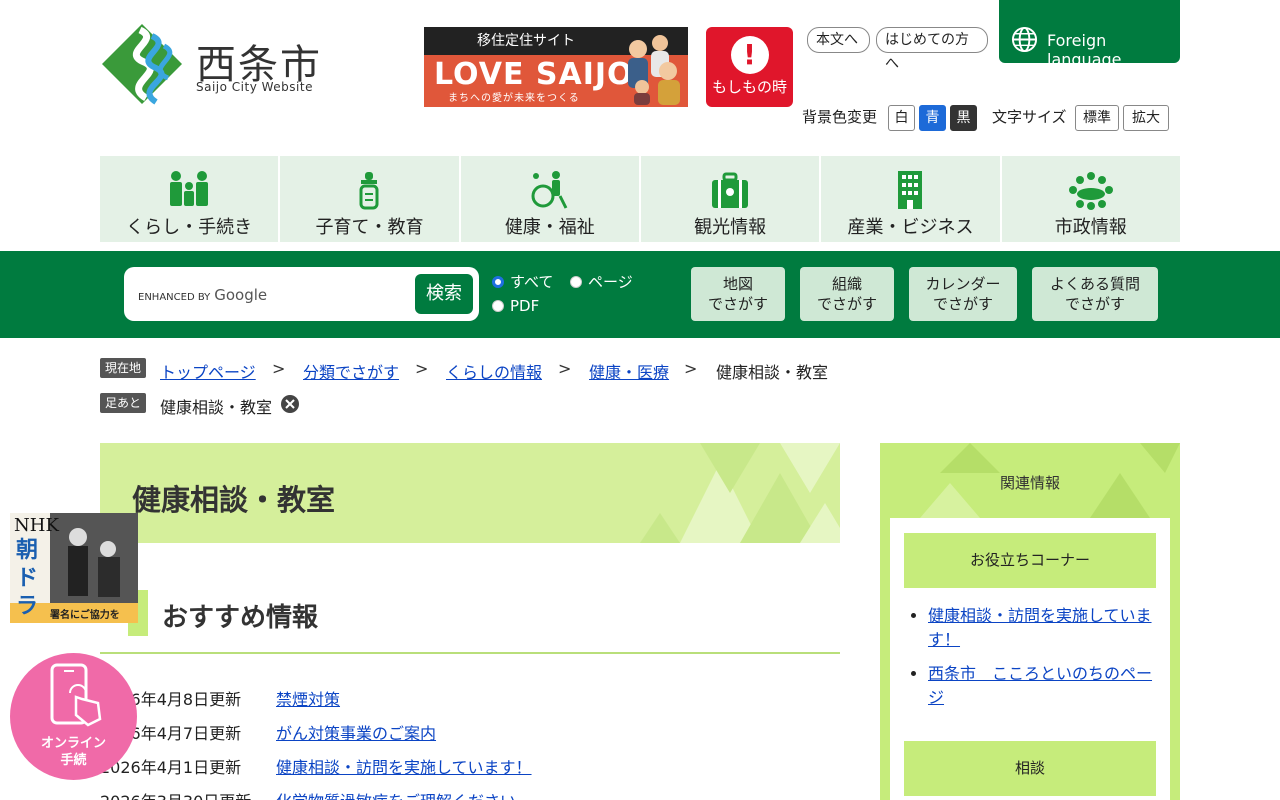 The image size is (1280, 800). I want to click on breadcrumb-link-category: 分類でさがす, so click(351, 371).